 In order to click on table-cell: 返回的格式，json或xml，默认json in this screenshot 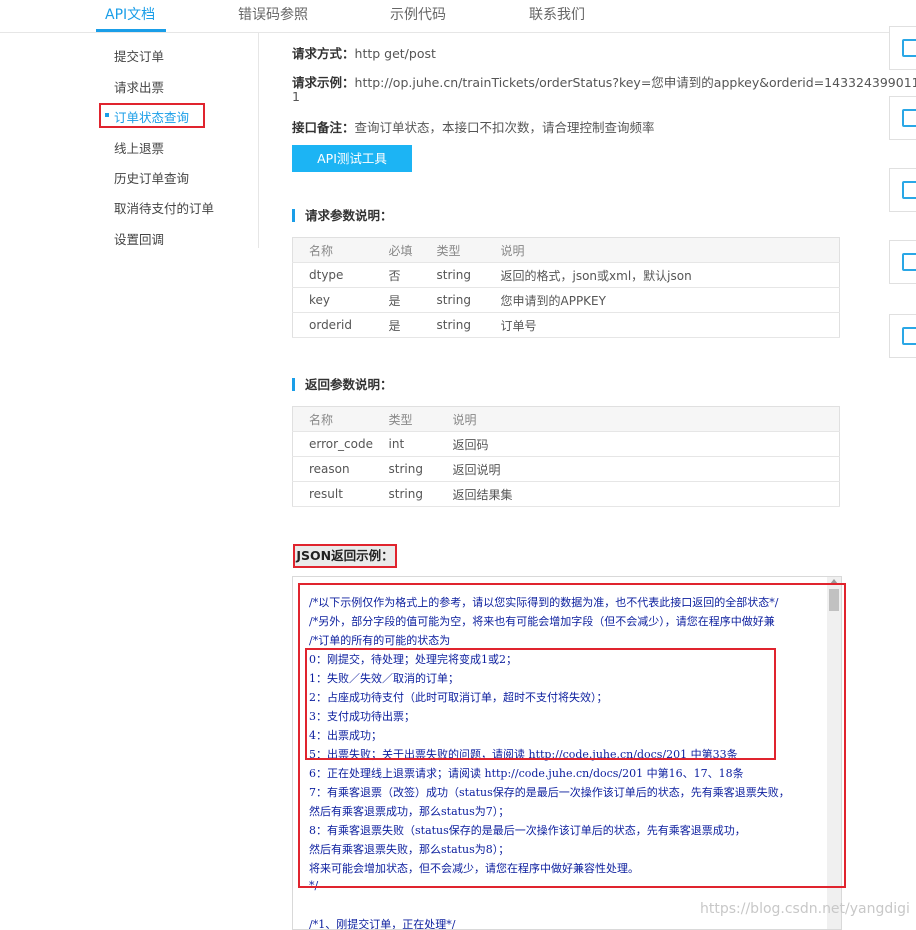, I will do `click(670, 275)`.